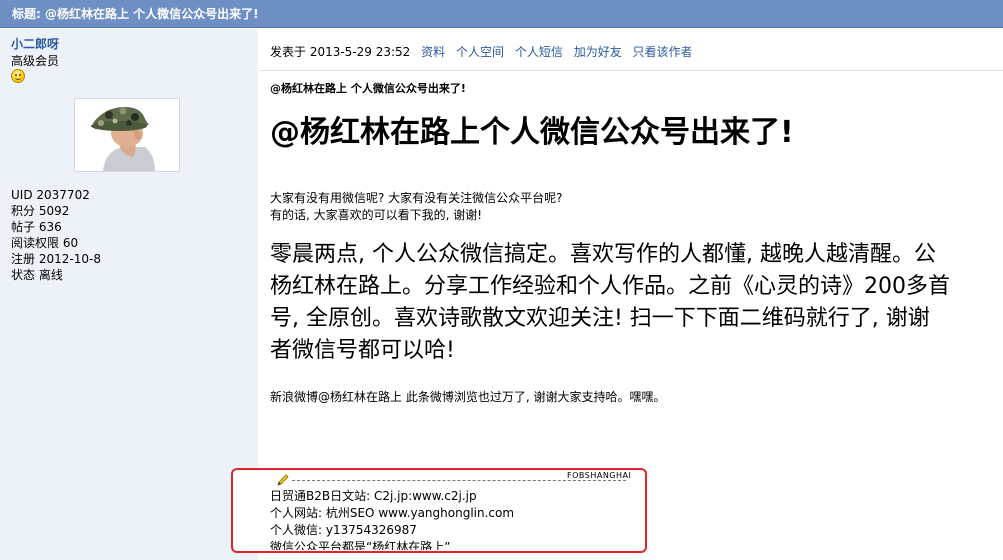 The image size is (1003, 560). What do you see at coordinates (433, 52) in the screenshot?
I see `profile-link: 资料` at bounding box center [433, 52].